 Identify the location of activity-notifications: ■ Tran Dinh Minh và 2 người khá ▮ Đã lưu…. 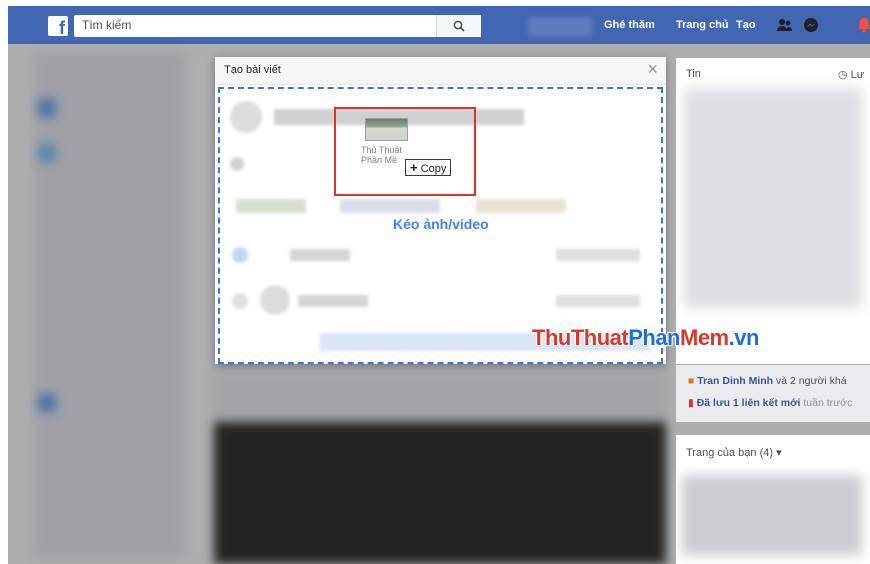
(773, 393).